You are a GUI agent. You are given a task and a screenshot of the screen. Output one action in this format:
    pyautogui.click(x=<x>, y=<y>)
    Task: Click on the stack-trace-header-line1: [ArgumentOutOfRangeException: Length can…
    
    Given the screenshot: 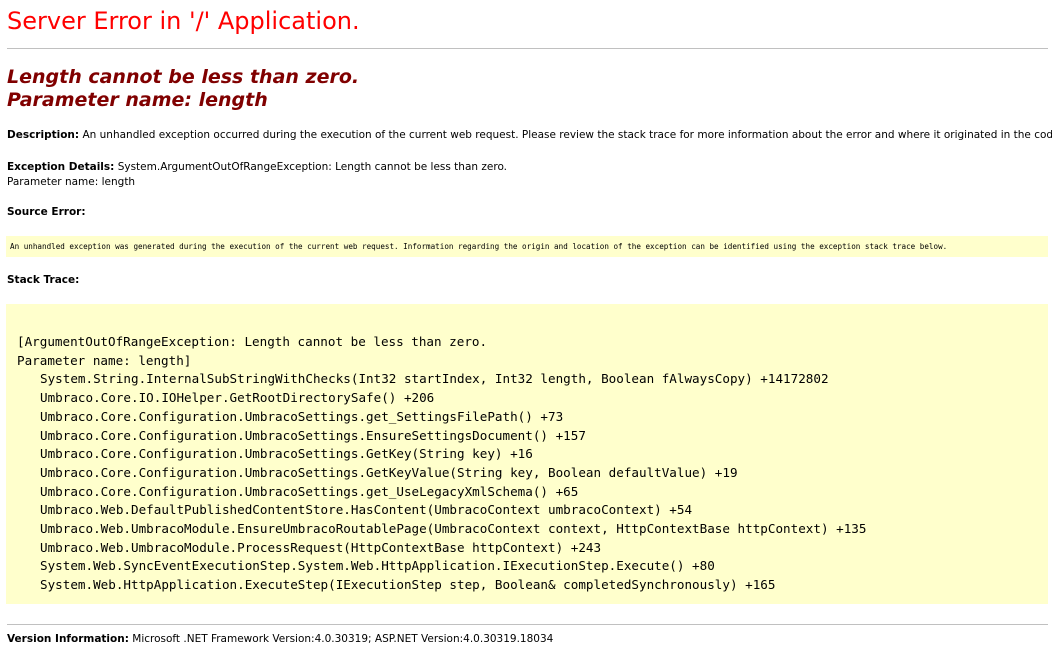 What is the action you would take?
    pyautogui.click(x=252, y=341)
    